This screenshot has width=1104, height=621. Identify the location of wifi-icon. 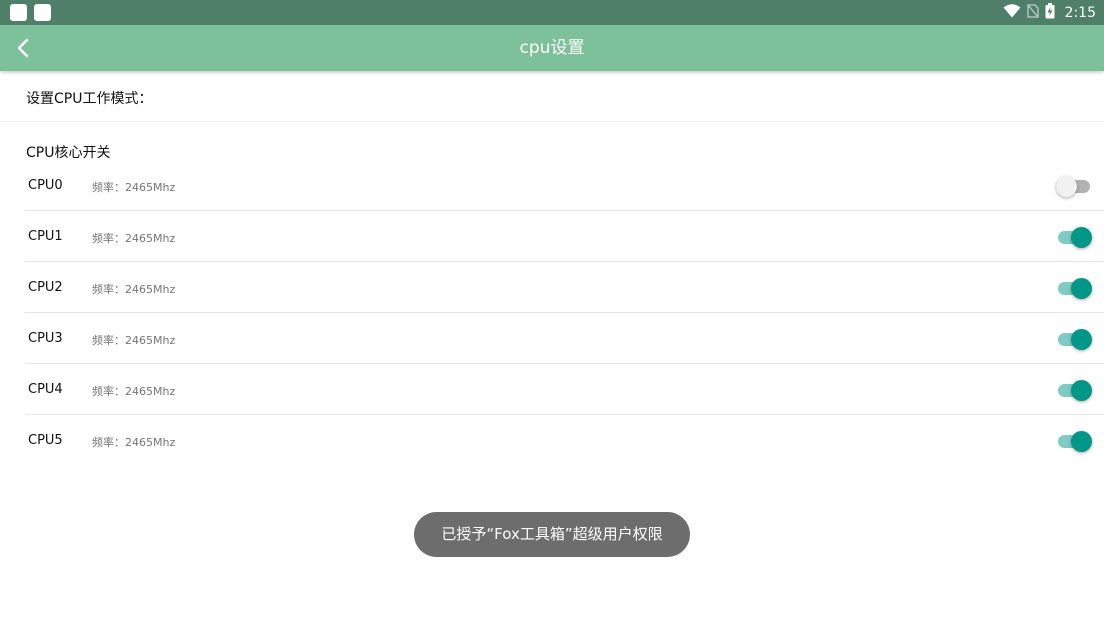
(1012, 12).